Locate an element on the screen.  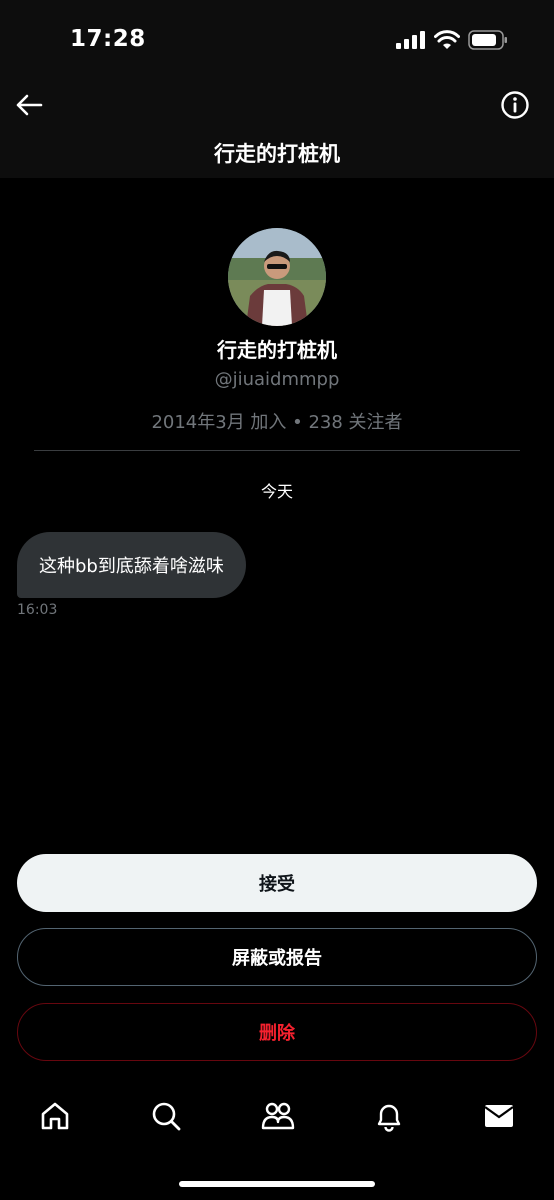
info-button is located at coordinates (515, 107).